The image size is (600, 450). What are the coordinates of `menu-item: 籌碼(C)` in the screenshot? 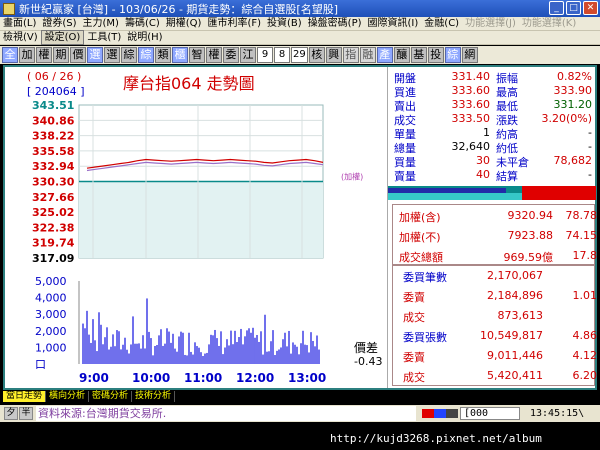 It's located at (142, 23).